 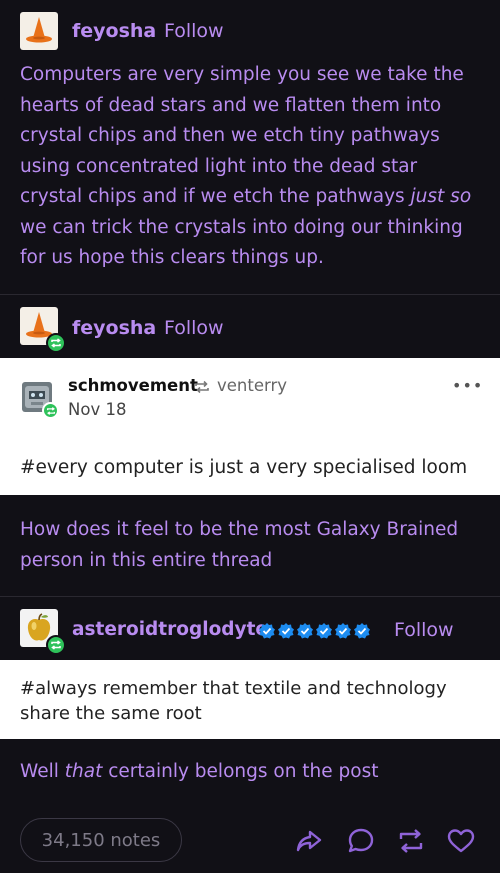 What do you see at coordinates (411, 841) in the screenshot?
I see `reblog-action-icon` at bounding box center [411, 841].